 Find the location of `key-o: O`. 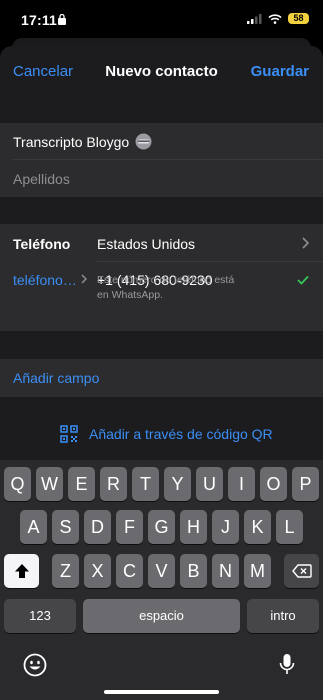

key-o: O is located at coordinates (273, 484).